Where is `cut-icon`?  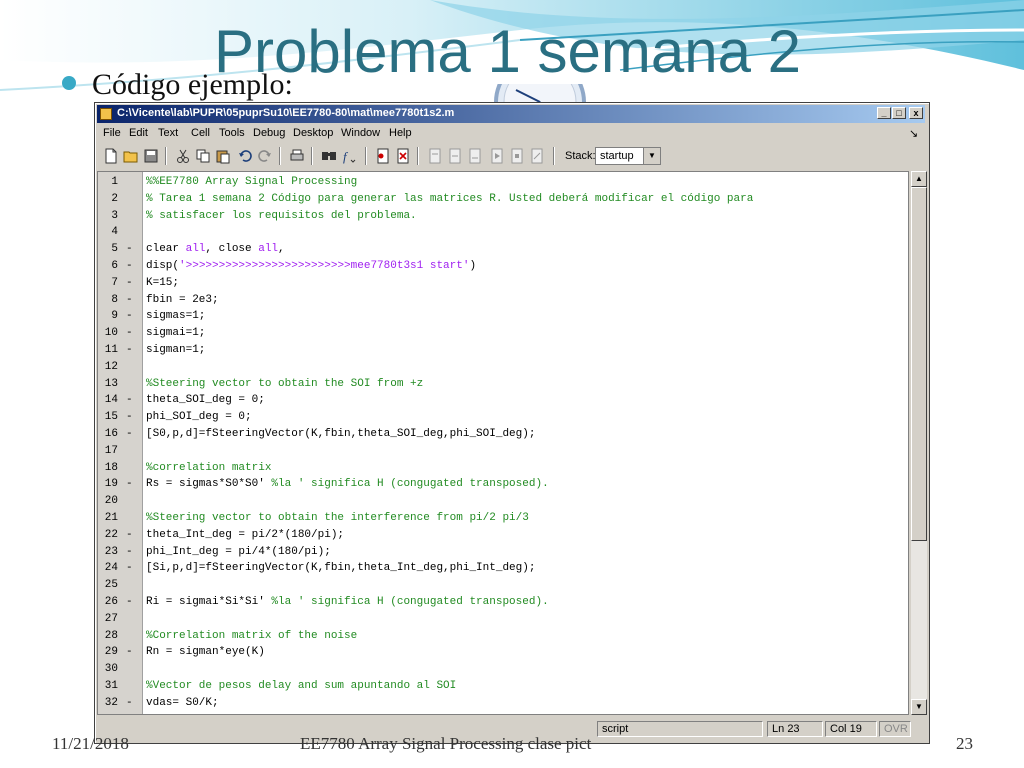 cut-icon is located at coordinates (183, 156).